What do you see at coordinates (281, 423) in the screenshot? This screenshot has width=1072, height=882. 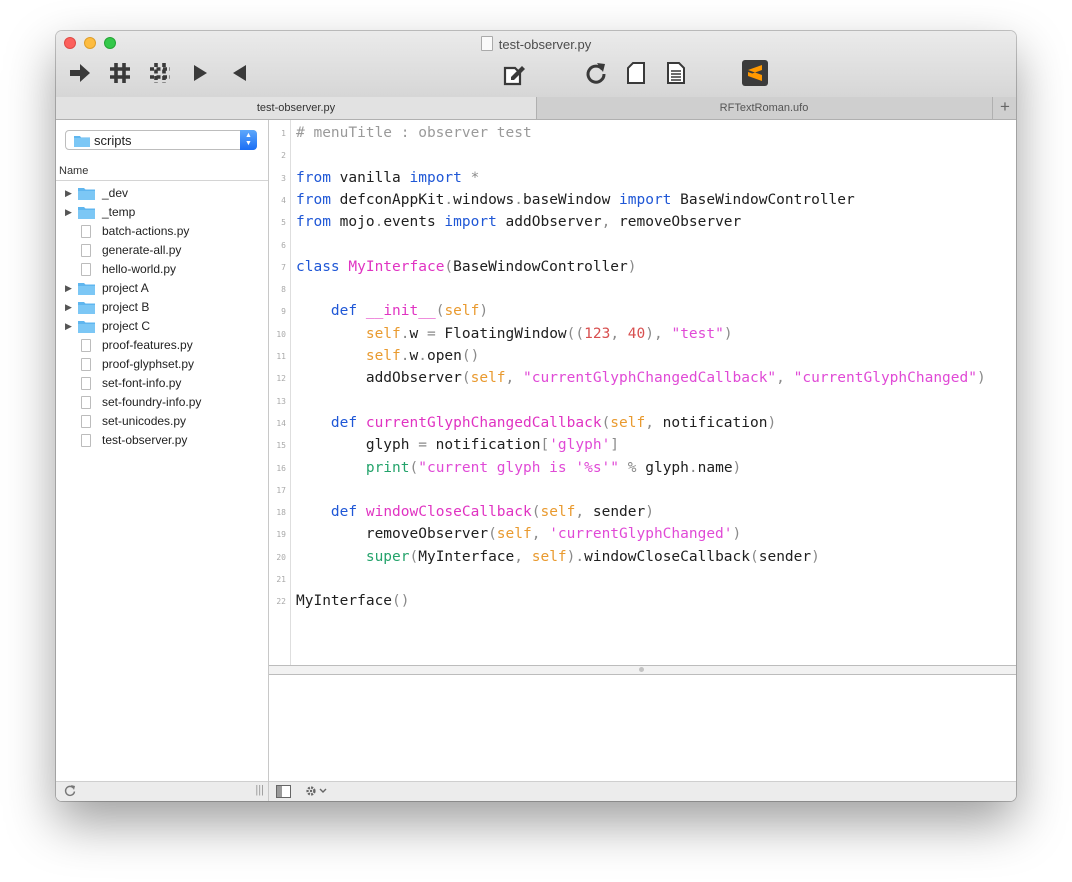 I see `line-number: 14` at bounding box center [281, 423].